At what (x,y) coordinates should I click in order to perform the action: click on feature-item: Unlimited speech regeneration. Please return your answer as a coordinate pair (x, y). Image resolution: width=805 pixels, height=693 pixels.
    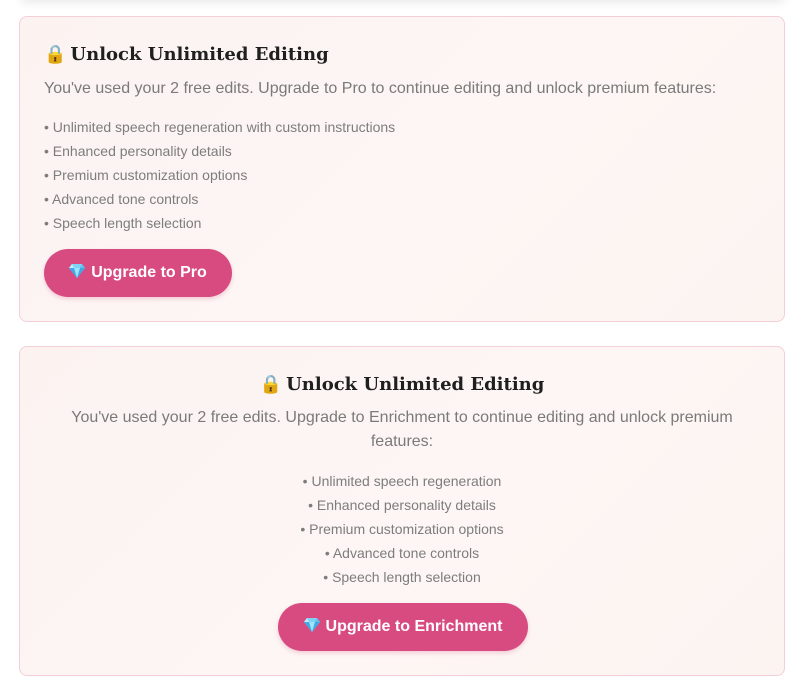
    Looking at the image, I should click on (402, 481).